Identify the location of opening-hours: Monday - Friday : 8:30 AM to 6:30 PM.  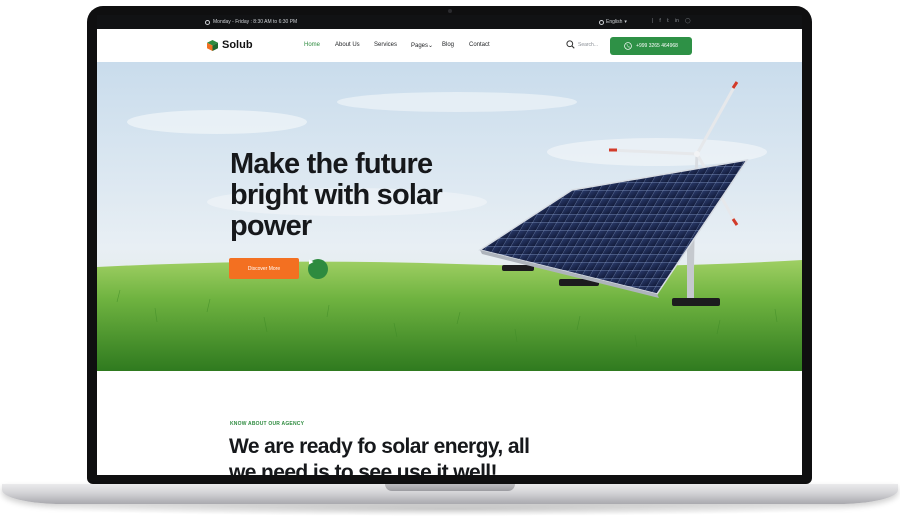
(251, 22).